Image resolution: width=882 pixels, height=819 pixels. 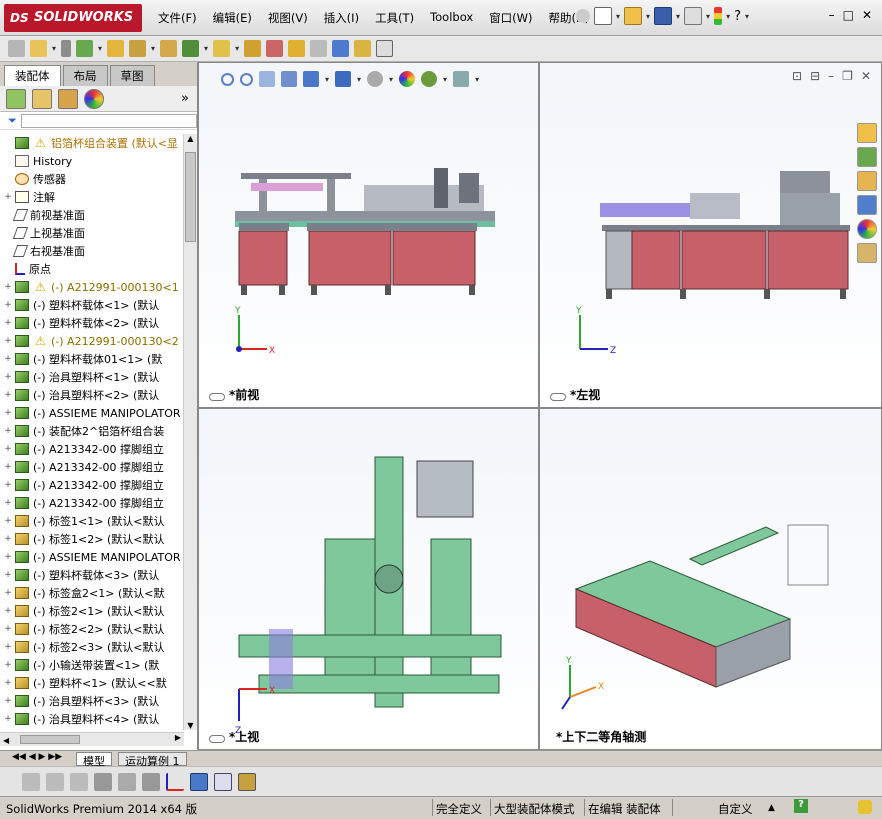 I want to click on tree-item: + (-) A213342-00 撑脚组立, so click(x=92, y=485).